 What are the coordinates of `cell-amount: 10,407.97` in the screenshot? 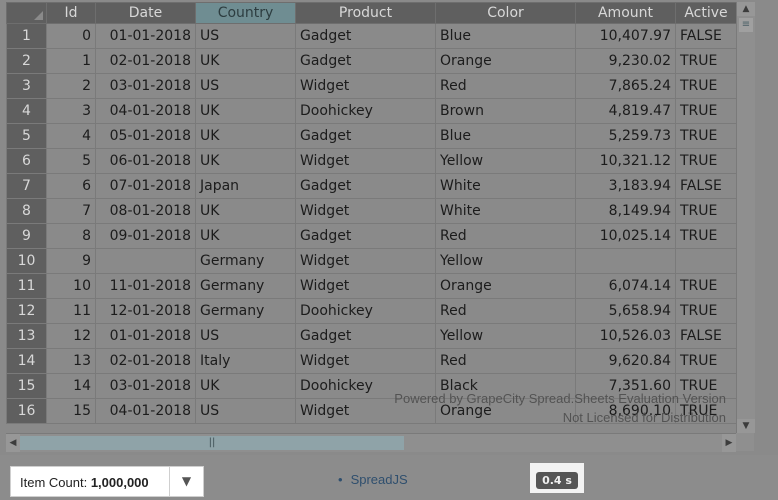 It's located at (625, 36).